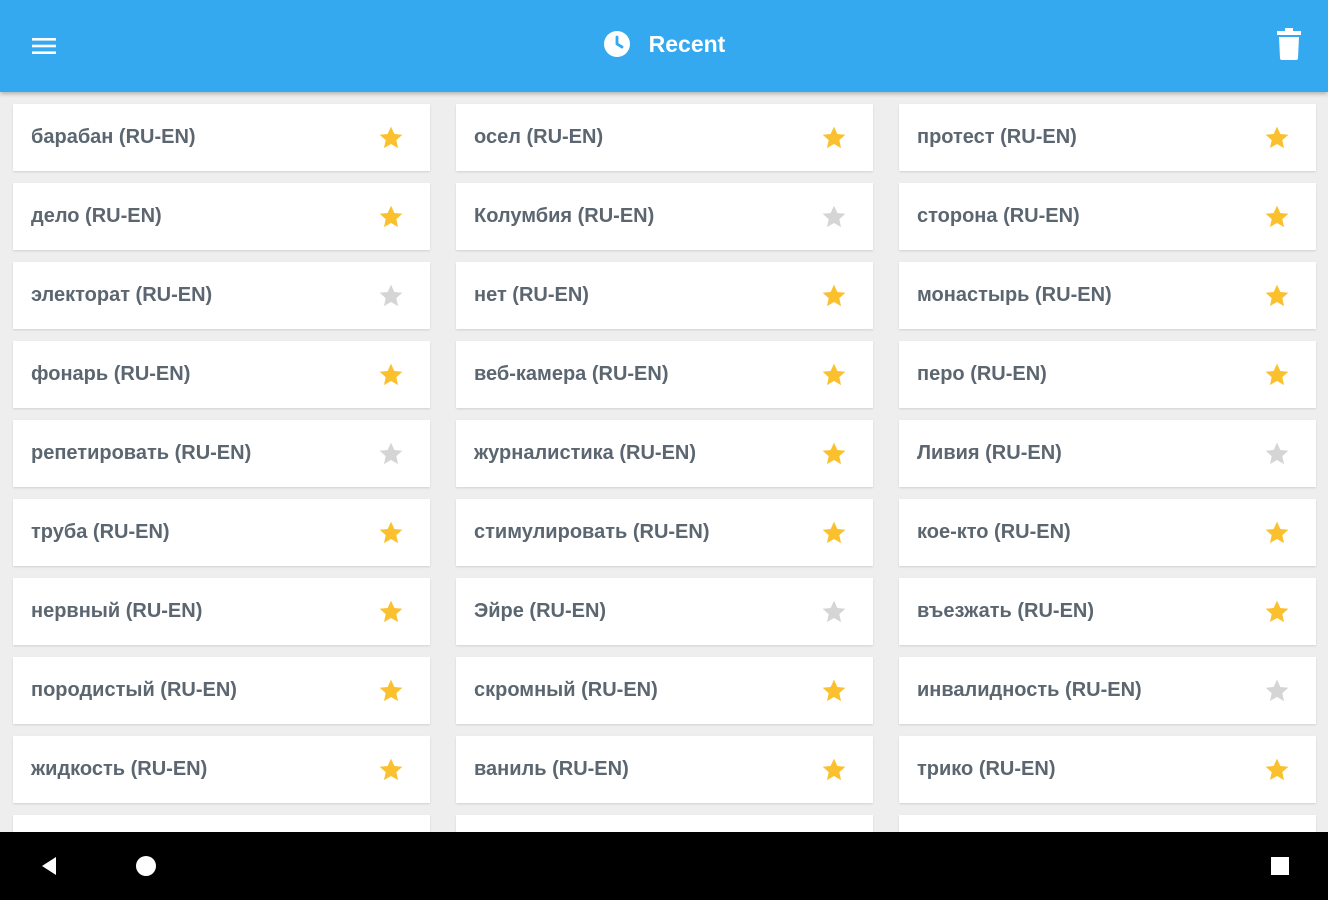 The width and height of the screenshot is (1328, 900). I want to click on recent-item-label: скромный (RU-EN), so click(566, 690).